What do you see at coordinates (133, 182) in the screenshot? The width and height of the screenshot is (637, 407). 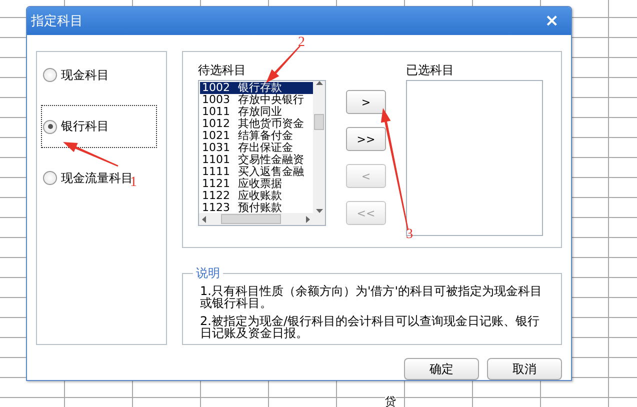 I see `annotation-number: 1` at bounding box center [133, 182].